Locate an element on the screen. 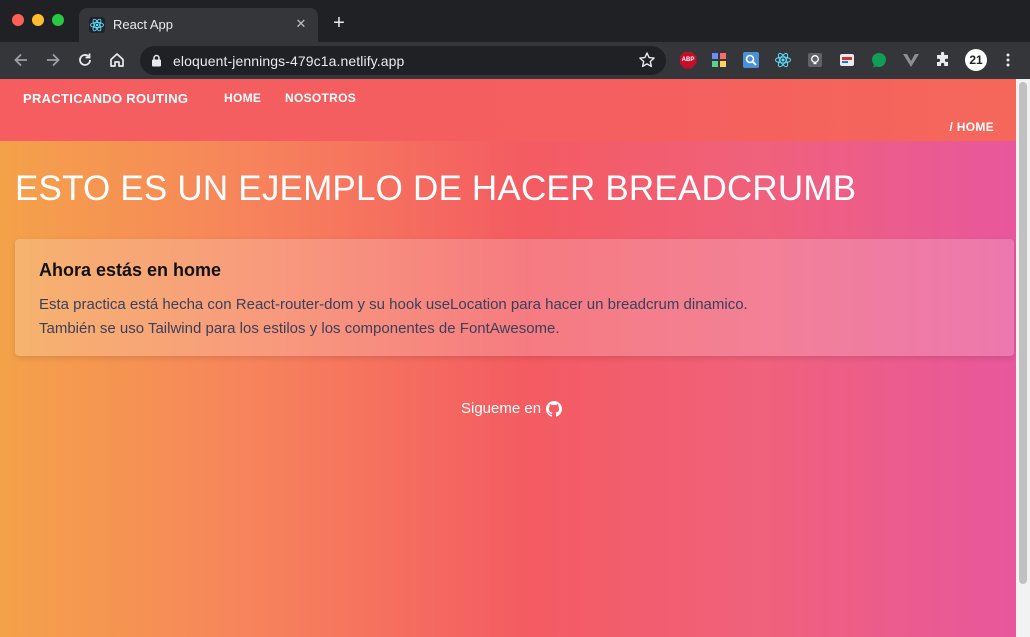  nav-link-home: HOME is located at coordinates (242, 98).